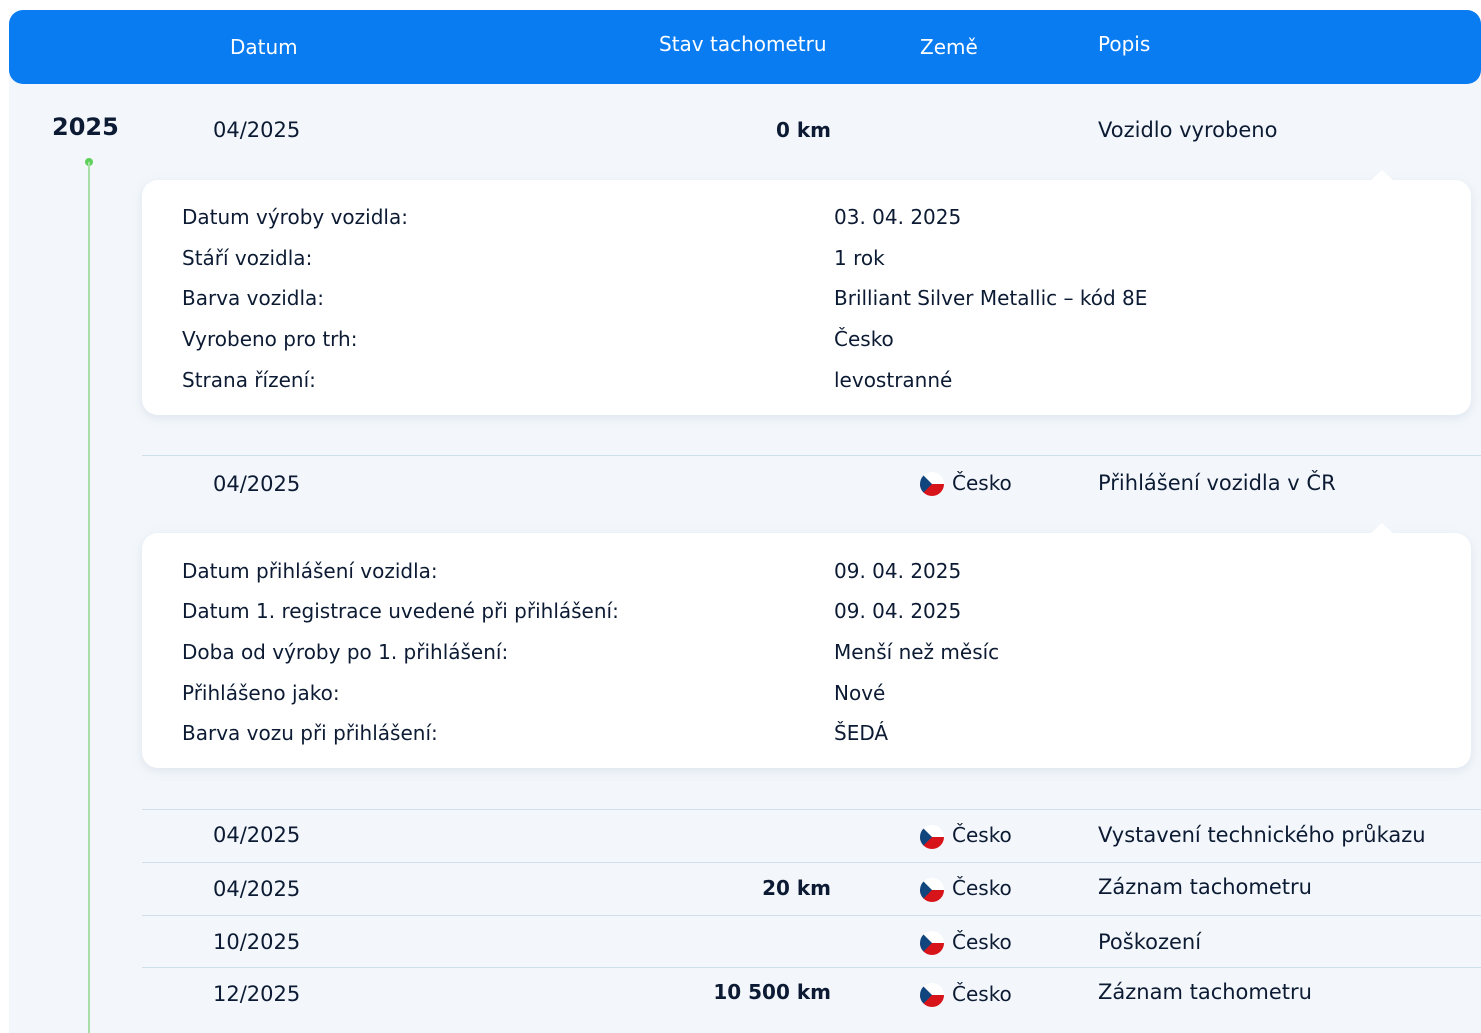 The image size is (1481, 1033). What do you see at coordinates (1262, 835) in the screenshot?
I see `row-description: Vystavení technického průkazu` at bounding box center [1262, 835].